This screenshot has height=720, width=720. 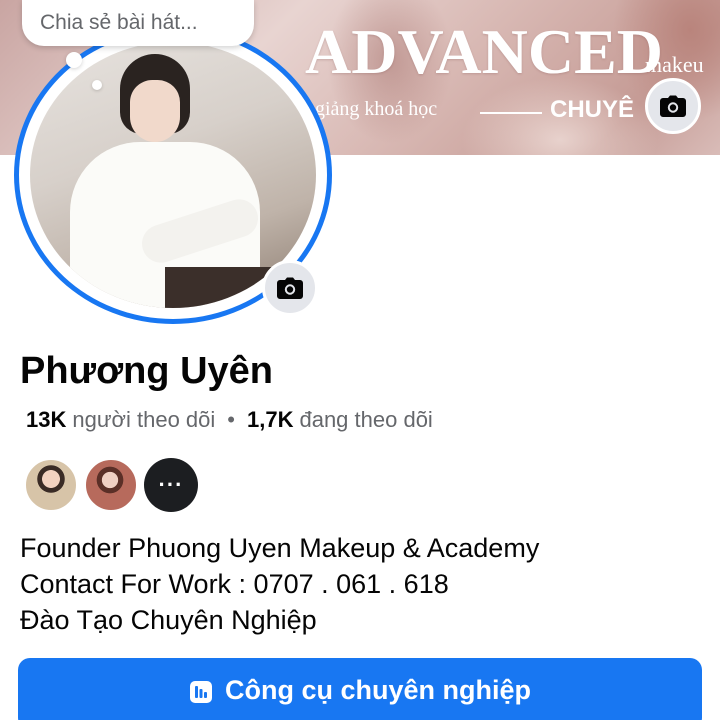 What do you see at coordinates (143, 420) in the screenshot?
I see `followers-label: người theo dõi` at bounding box center [143, 420].